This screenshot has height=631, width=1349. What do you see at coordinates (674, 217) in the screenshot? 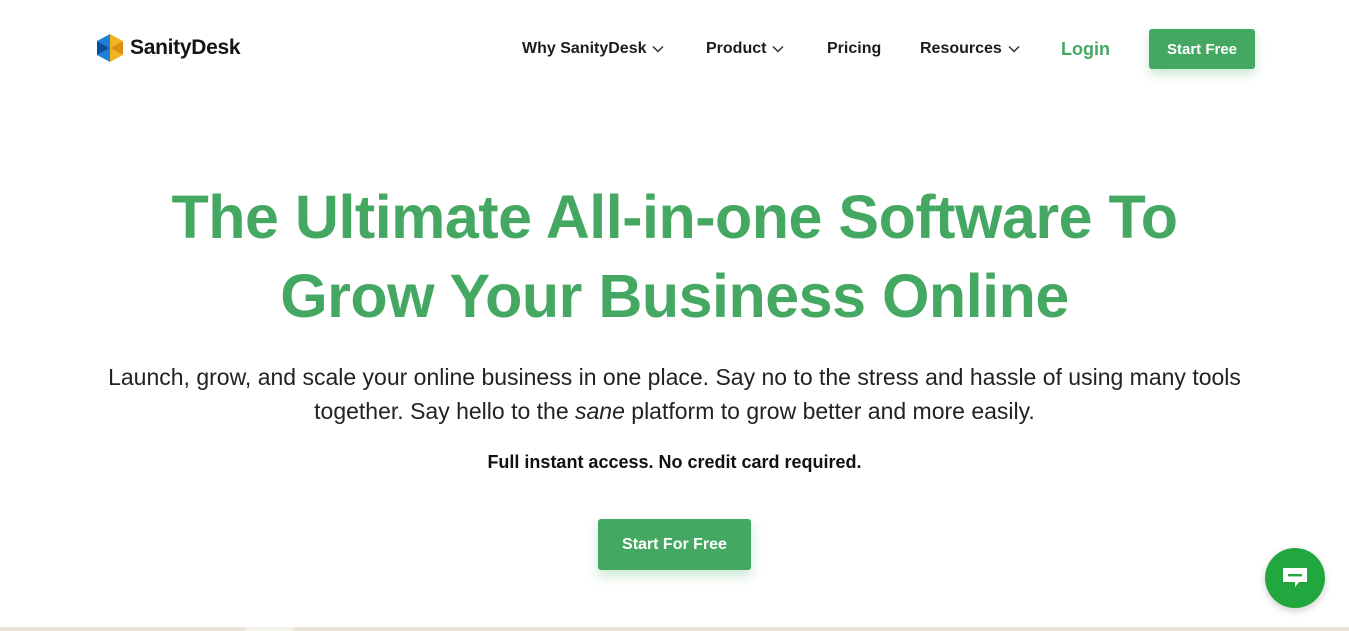
I see `hero-title-line-1: The Ultimate All-in-one Software To` at bounding box center [674, 217].